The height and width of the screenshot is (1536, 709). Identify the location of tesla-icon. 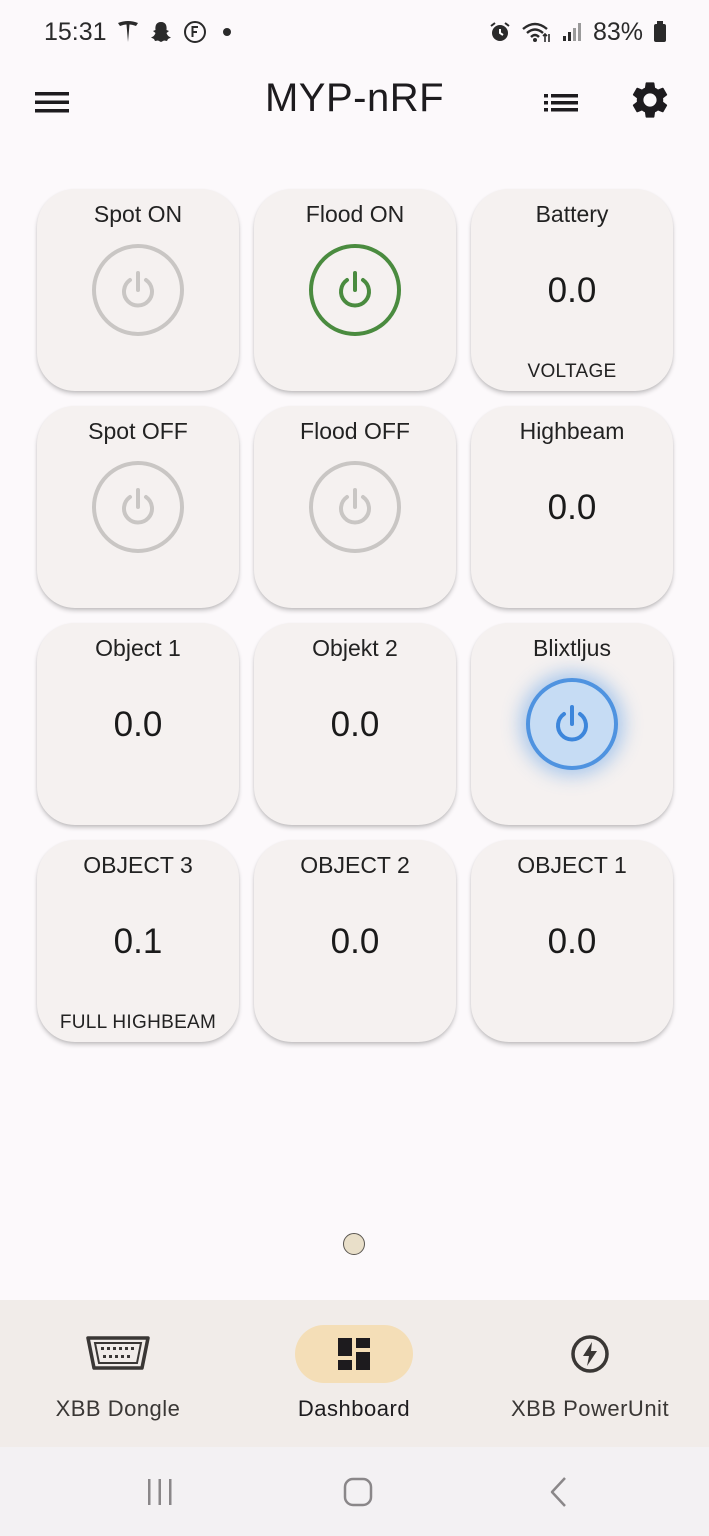
(128, 32).